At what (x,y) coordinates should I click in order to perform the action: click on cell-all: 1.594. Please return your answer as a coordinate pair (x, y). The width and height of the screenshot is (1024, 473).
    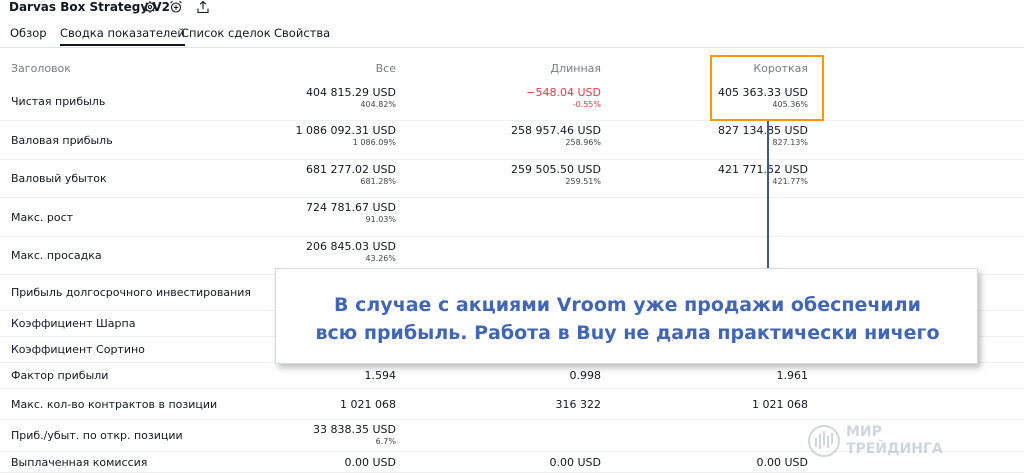
    Looking at the image, I should click on (291, 375).